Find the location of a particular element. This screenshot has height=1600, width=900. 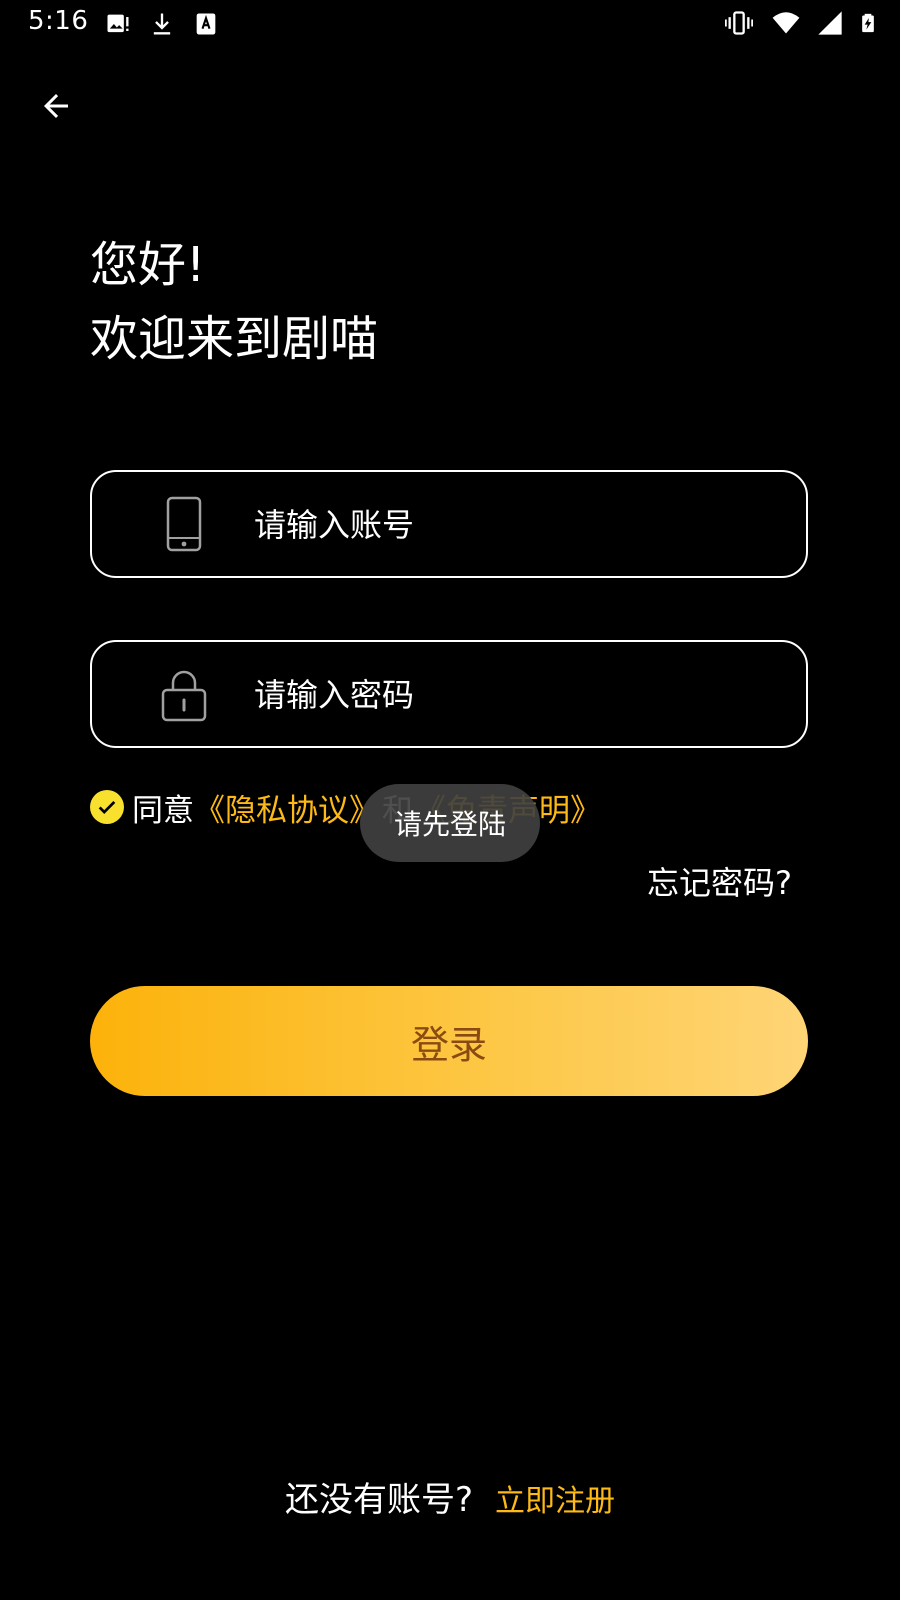

check-icon is located at coordinates (107, 807).